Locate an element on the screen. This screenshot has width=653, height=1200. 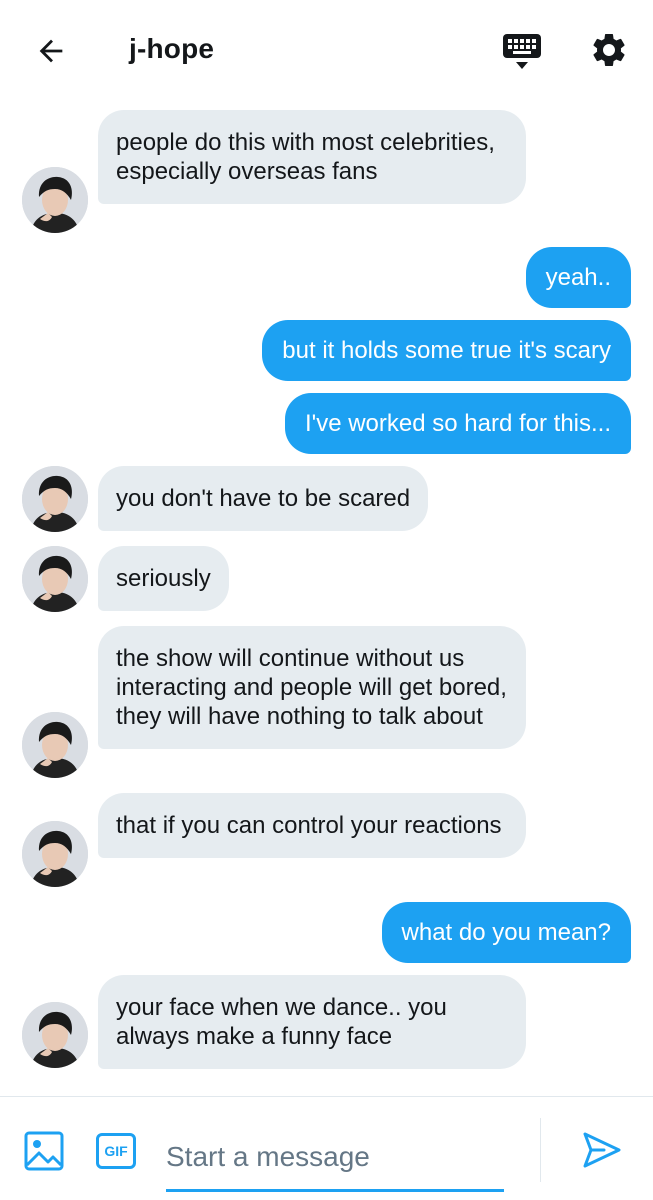
send-icon is located at coordinates (602, 1150).